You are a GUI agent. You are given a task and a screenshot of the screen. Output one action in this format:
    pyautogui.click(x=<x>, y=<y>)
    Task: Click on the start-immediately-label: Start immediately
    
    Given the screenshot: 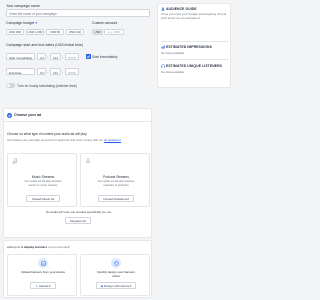 What is the action you would take?
    pyautogui.click(x=105, y=56)
    